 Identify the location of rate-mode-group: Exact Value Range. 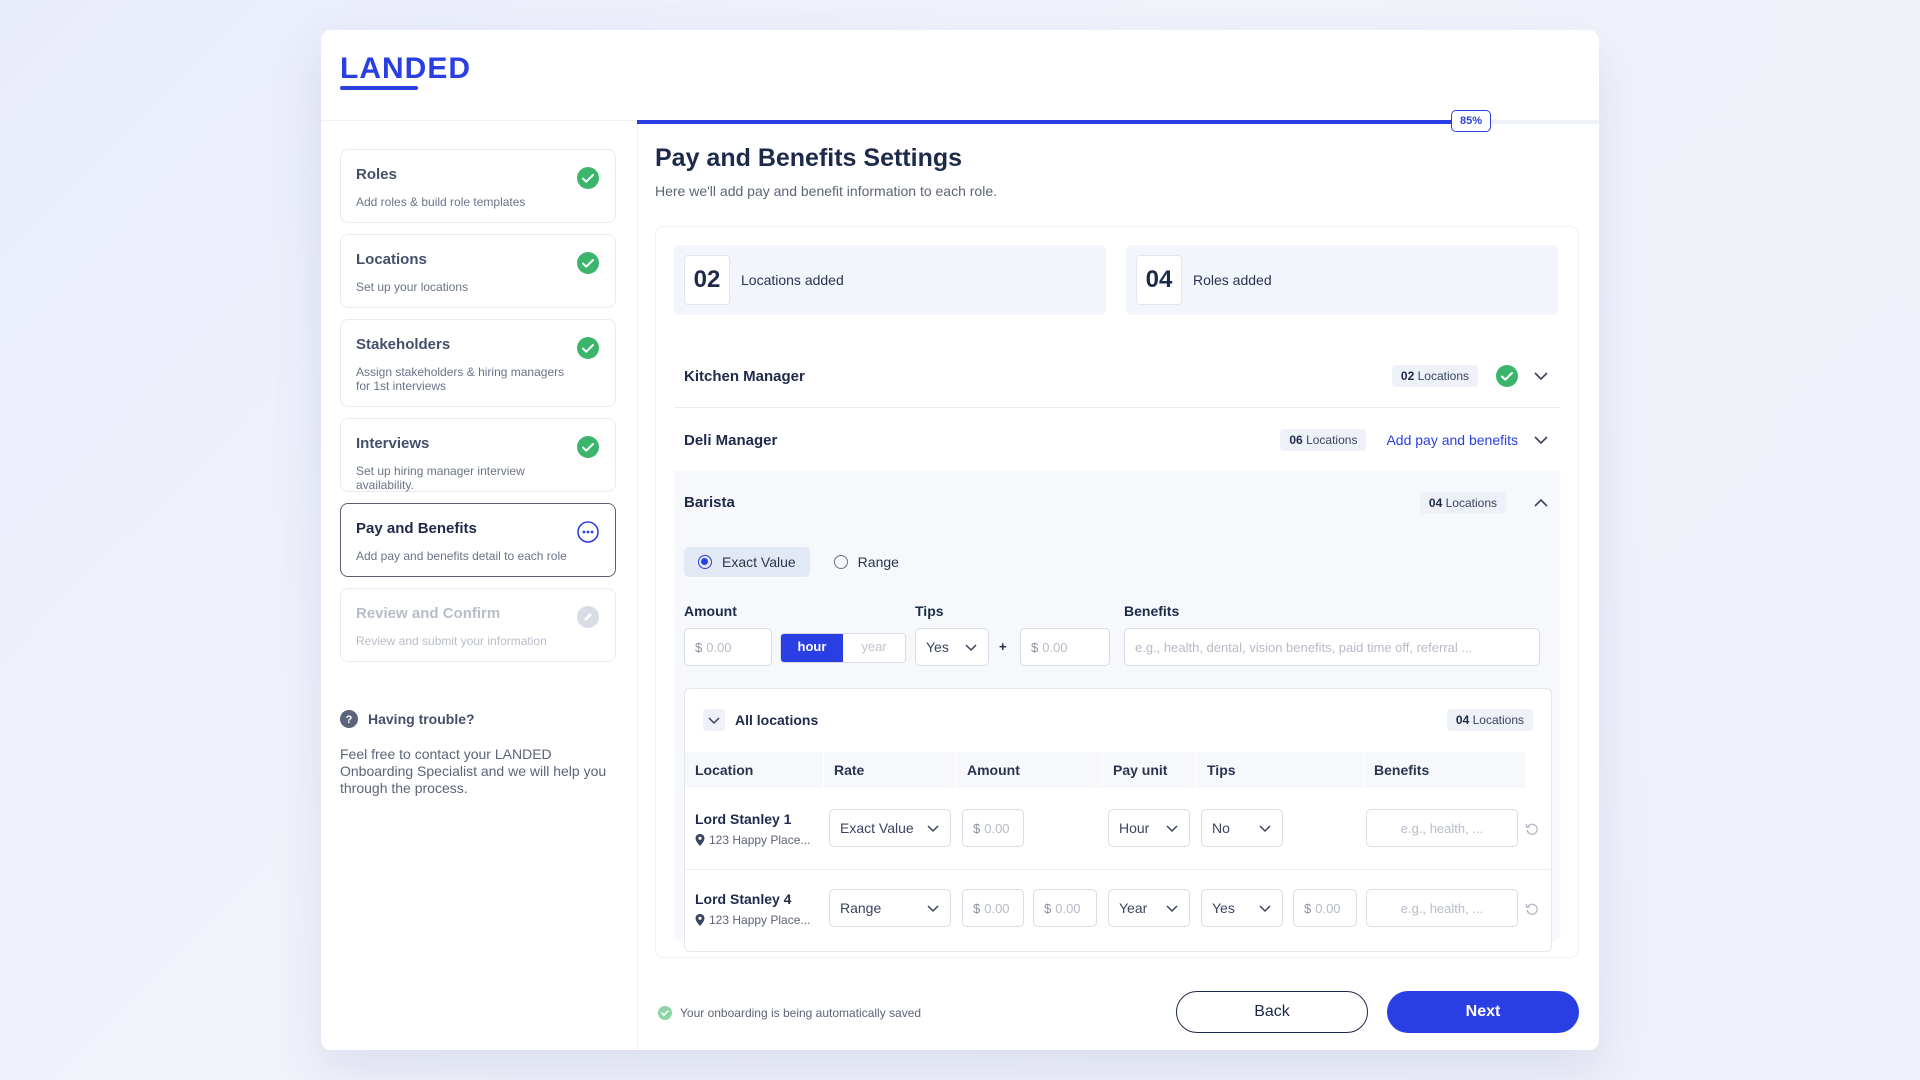
(798, 562).